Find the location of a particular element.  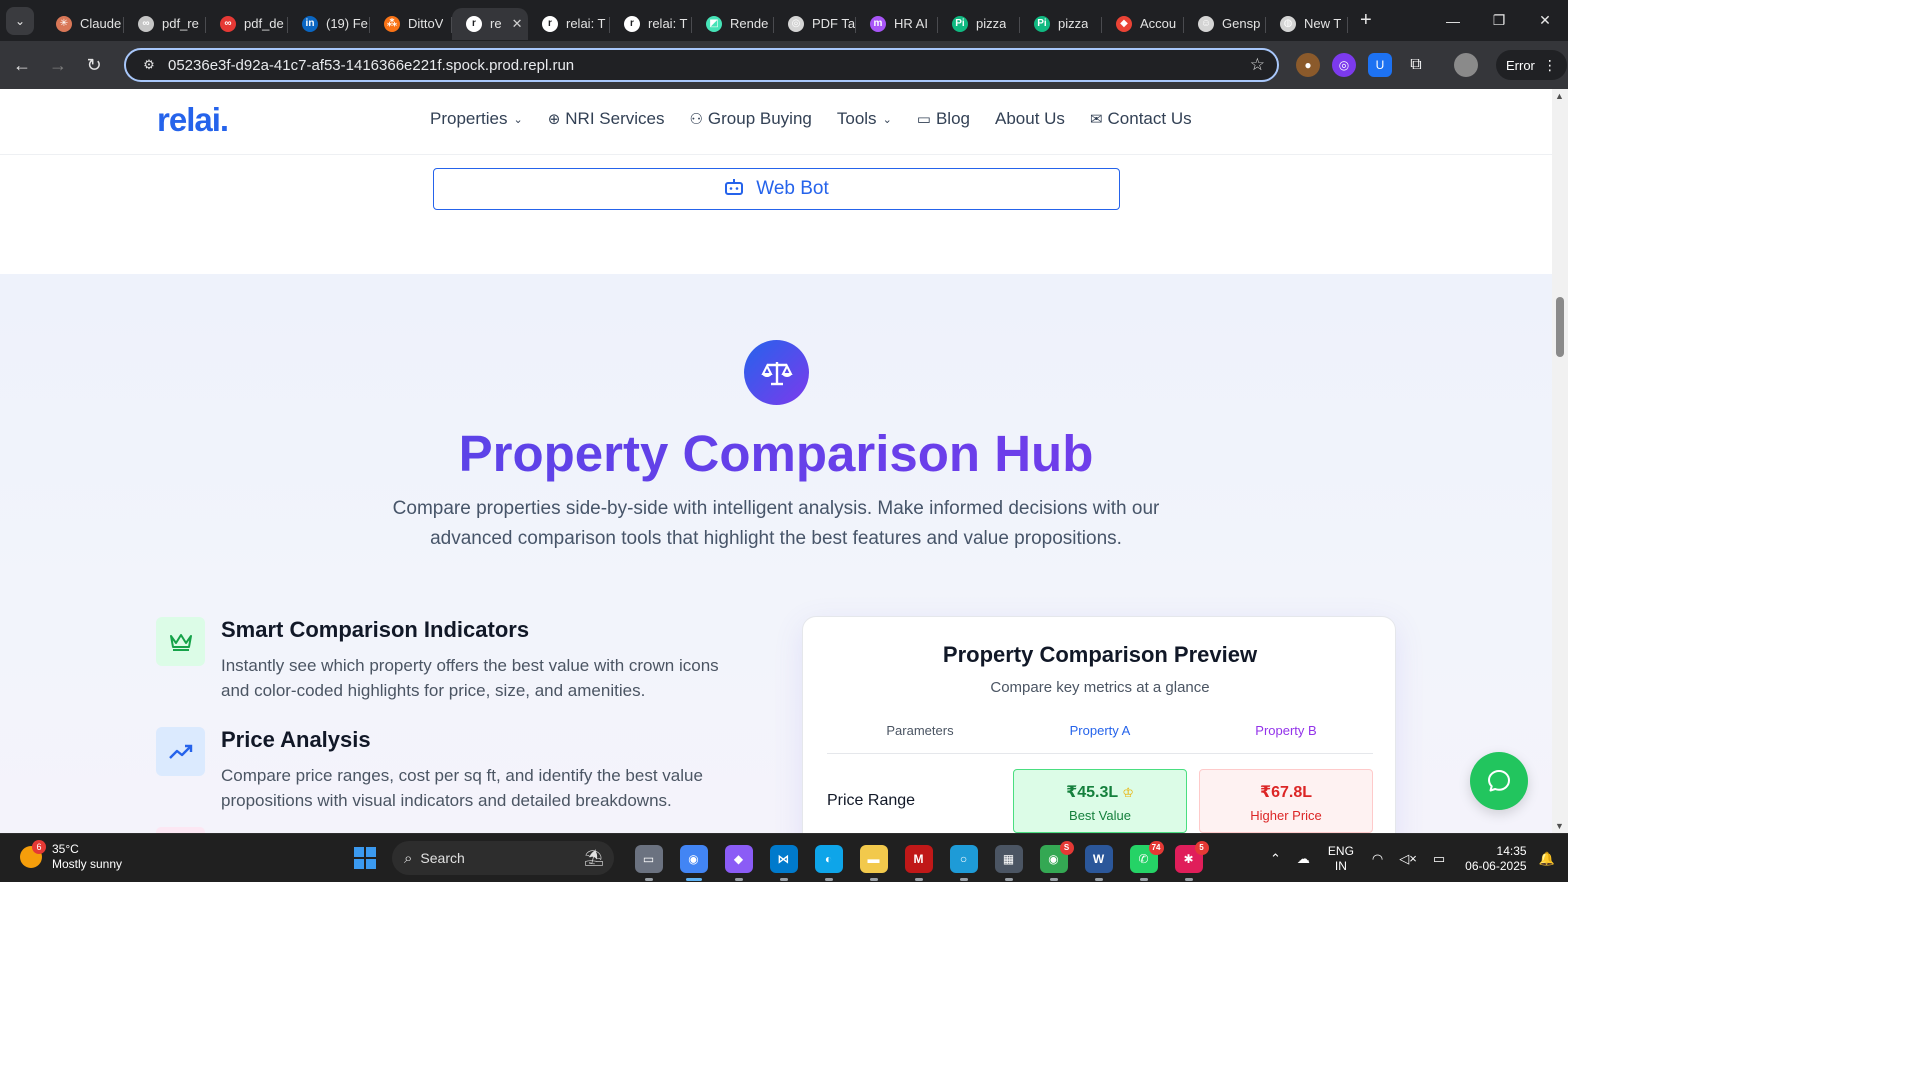

taskbar-search: ⌕ Search ⛱ is located at coordinates (503, 858).